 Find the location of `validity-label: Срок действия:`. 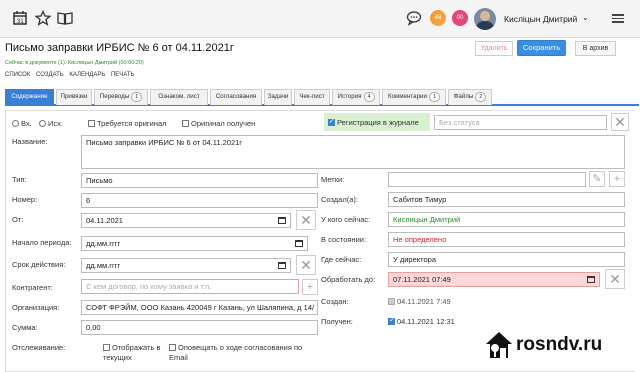

validity-label: Срок действия: is located at coordinates (39, 264).